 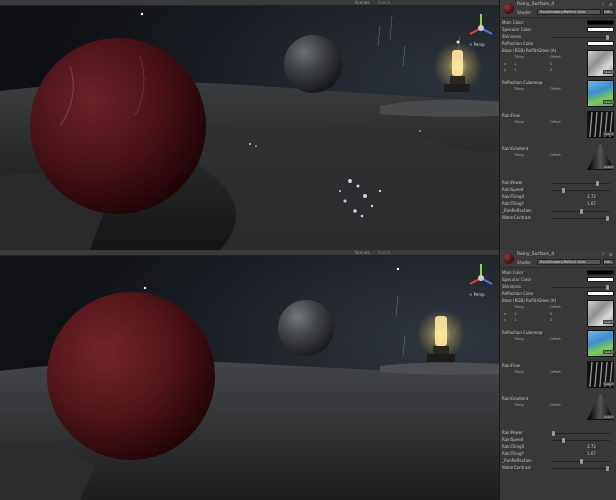 What do you see at coordinates (513, 272) in the screenshot?
I see `main-color-label: Main Color` at bounding box center [513, 272].